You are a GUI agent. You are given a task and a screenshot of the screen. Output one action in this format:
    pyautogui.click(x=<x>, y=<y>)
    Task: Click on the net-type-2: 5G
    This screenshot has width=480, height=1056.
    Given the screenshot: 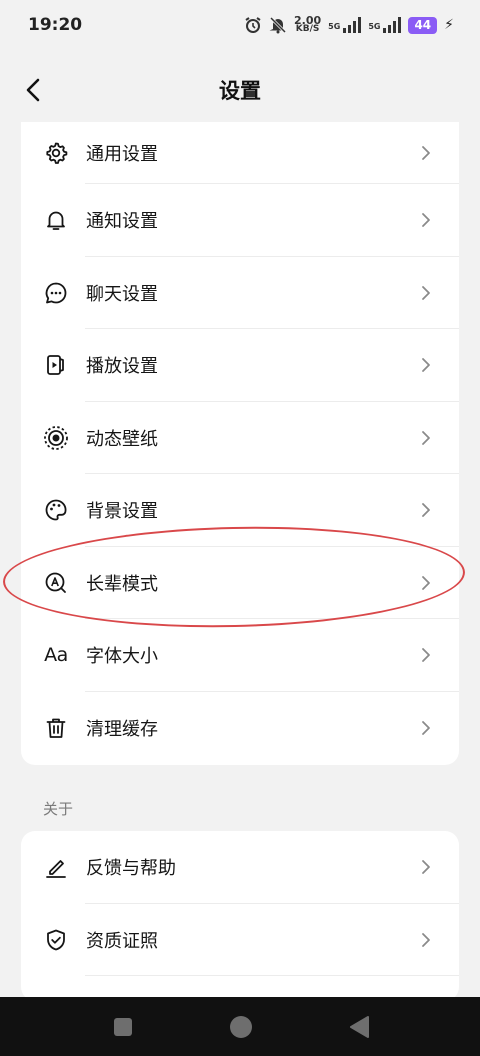 What is the action you would take?
    pyautogui.click(x=374, y=26)
    